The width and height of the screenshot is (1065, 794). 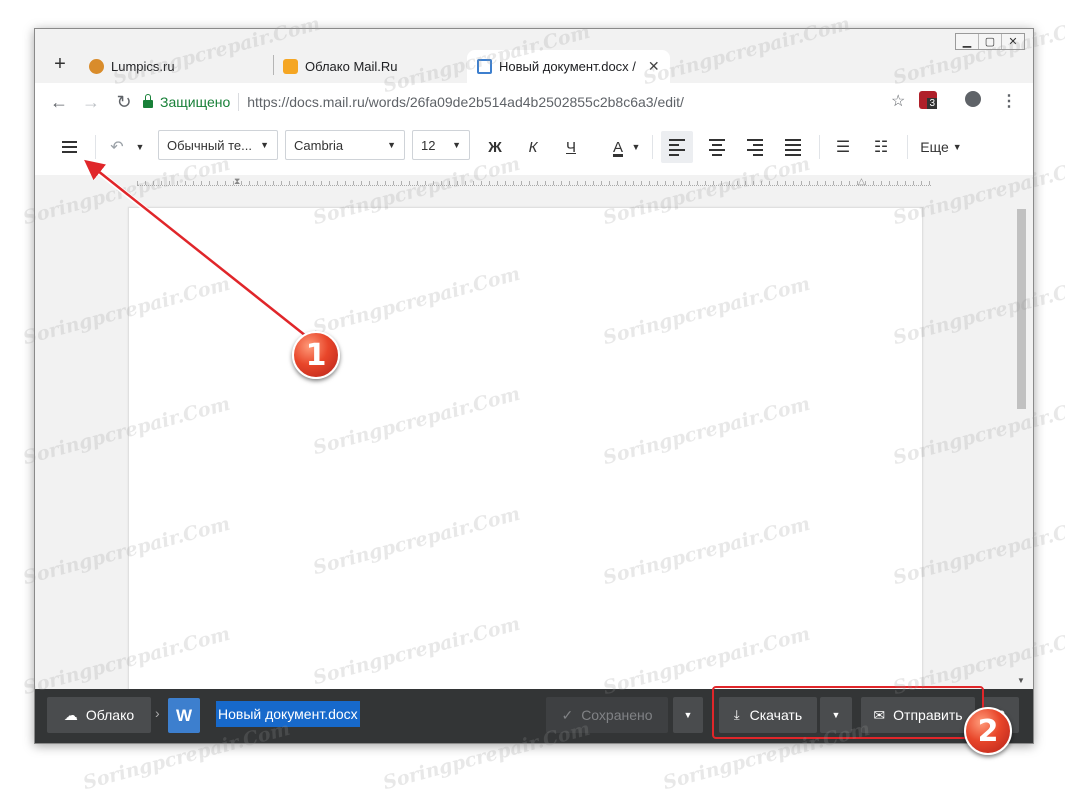 I want to click on italic-button: К, so click(x=533, y=147).